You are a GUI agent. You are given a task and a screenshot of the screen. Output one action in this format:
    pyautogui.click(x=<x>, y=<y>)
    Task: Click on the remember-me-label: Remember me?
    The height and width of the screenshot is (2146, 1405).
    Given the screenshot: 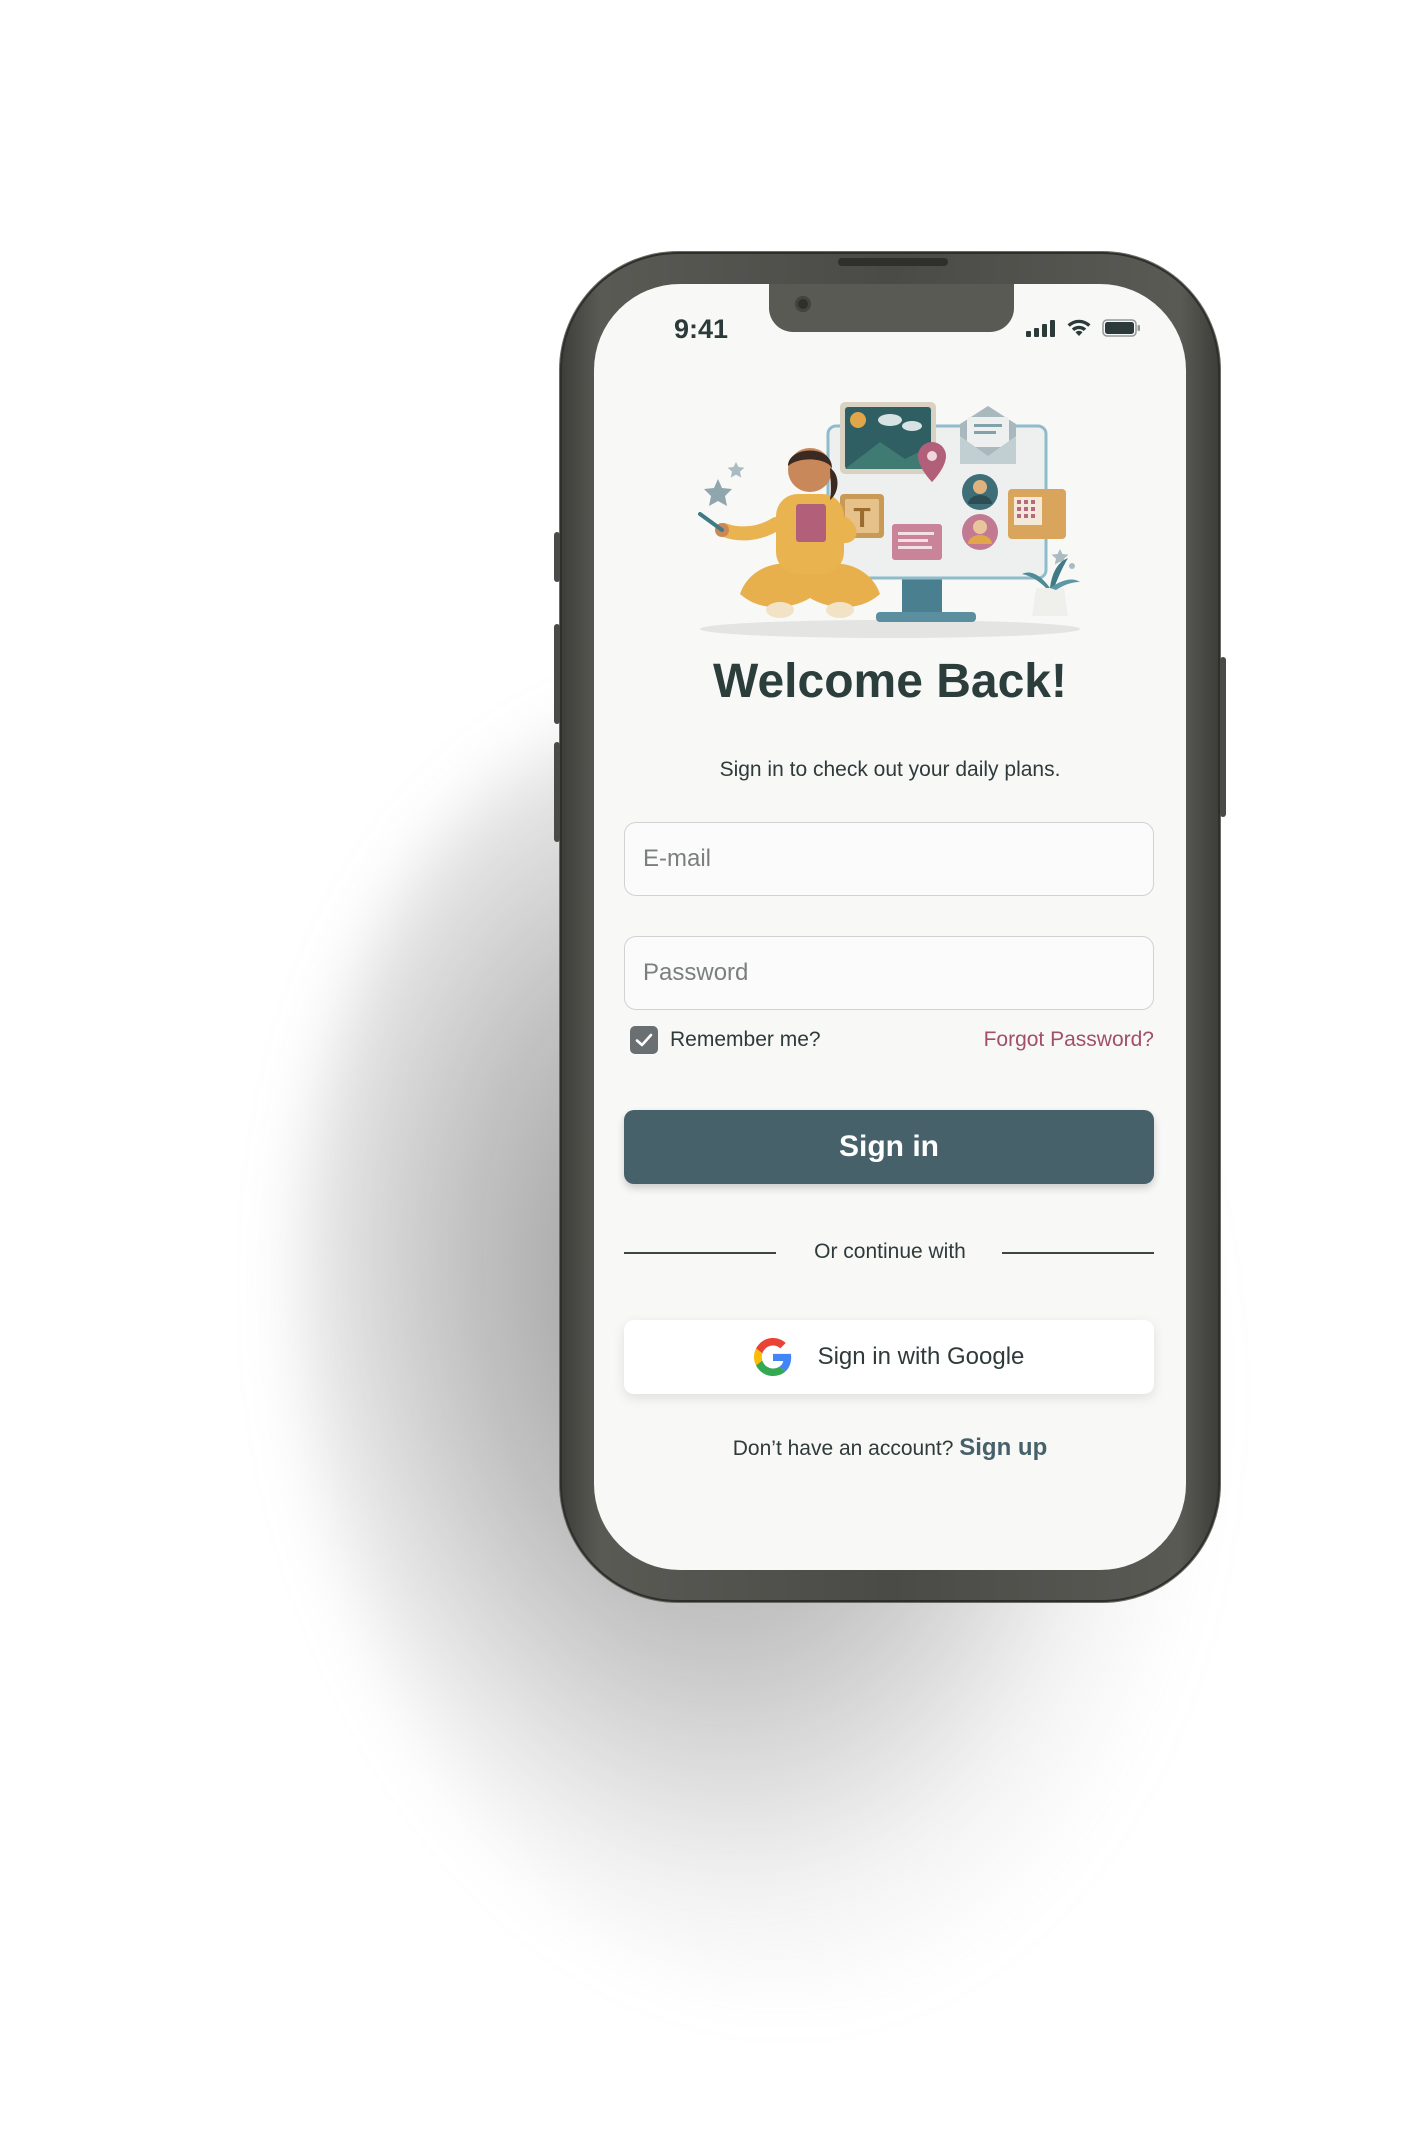 What is the action you would take?
    pyautogui.click(x=745, y=1039)
    